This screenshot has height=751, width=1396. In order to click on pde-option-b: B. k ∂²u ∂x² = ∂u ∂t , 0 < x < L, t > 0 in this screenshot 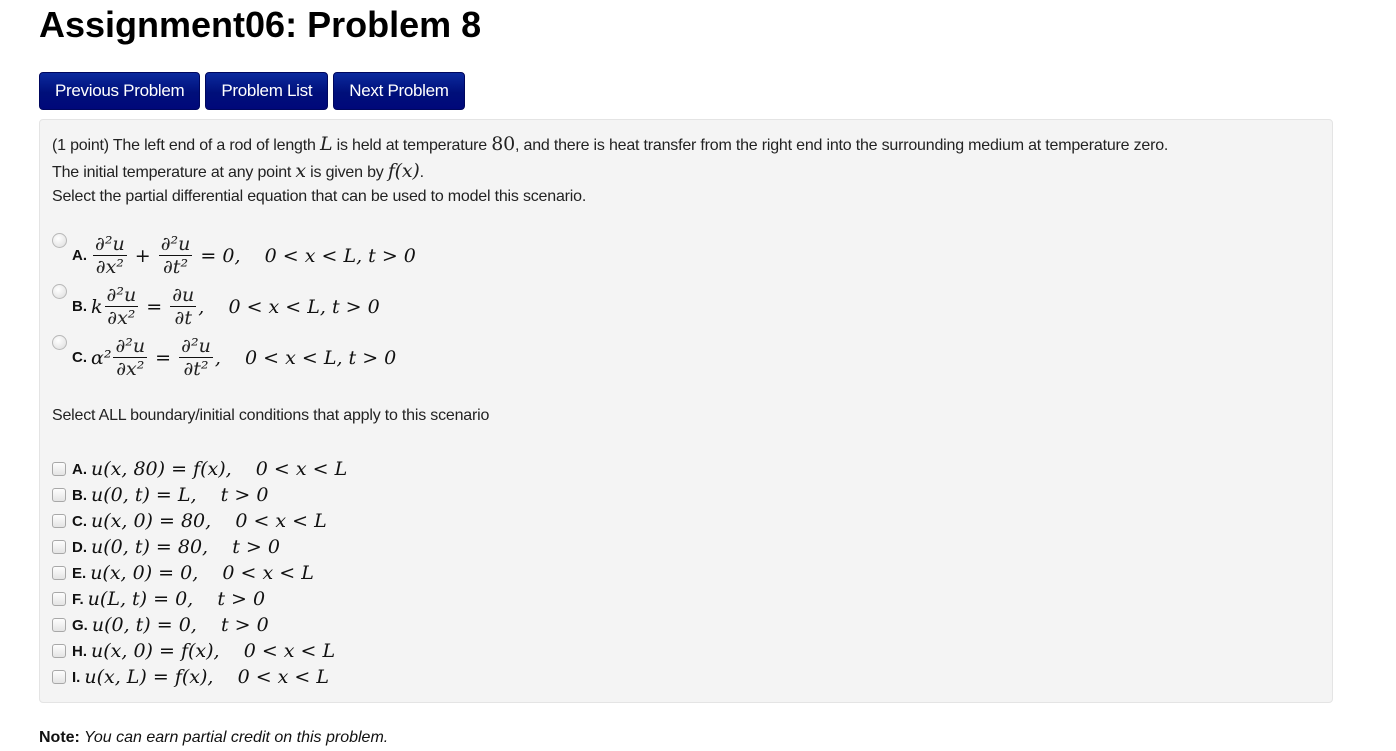, I will do `click(234, 306)`.